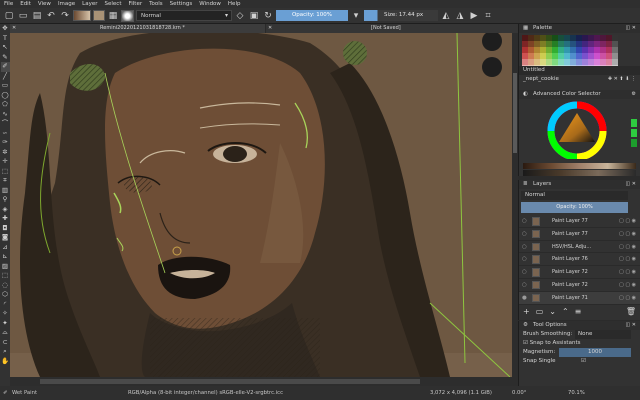 The width and height of the screenshot is (640, 400). What do you see at coordinates (5, 181) in the screenshot?
I see `crop-tool-icon: ⌗` at bounding box center [5, 181].